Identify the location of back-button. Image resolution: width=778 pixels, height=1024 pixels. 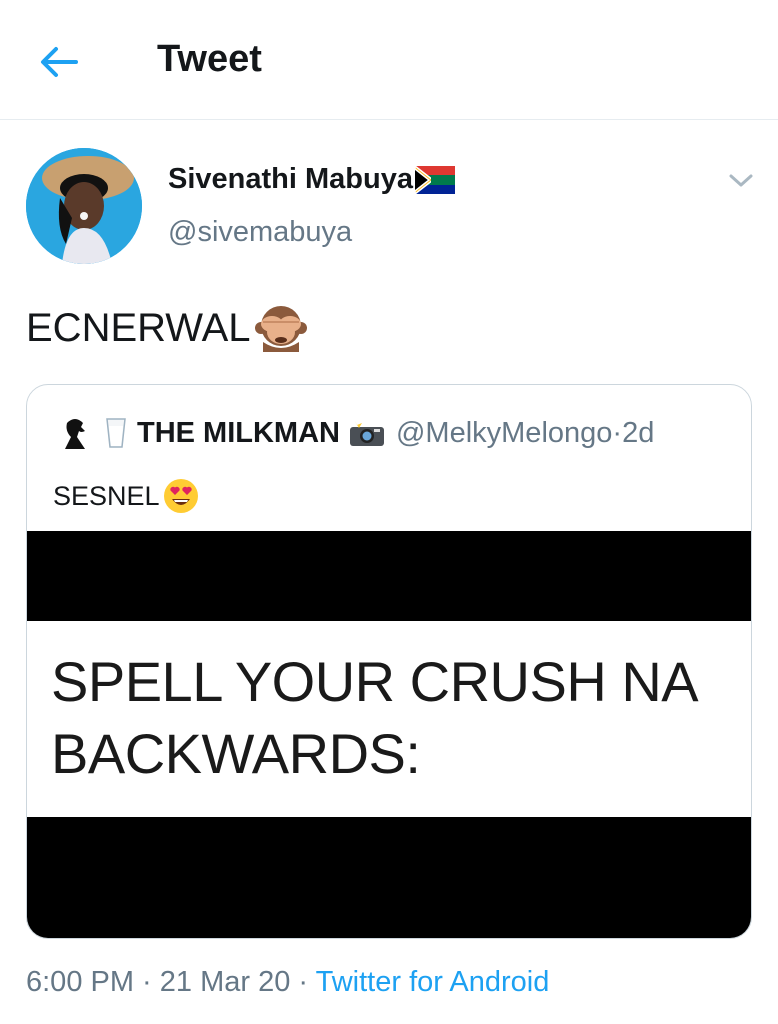
(60, 62).